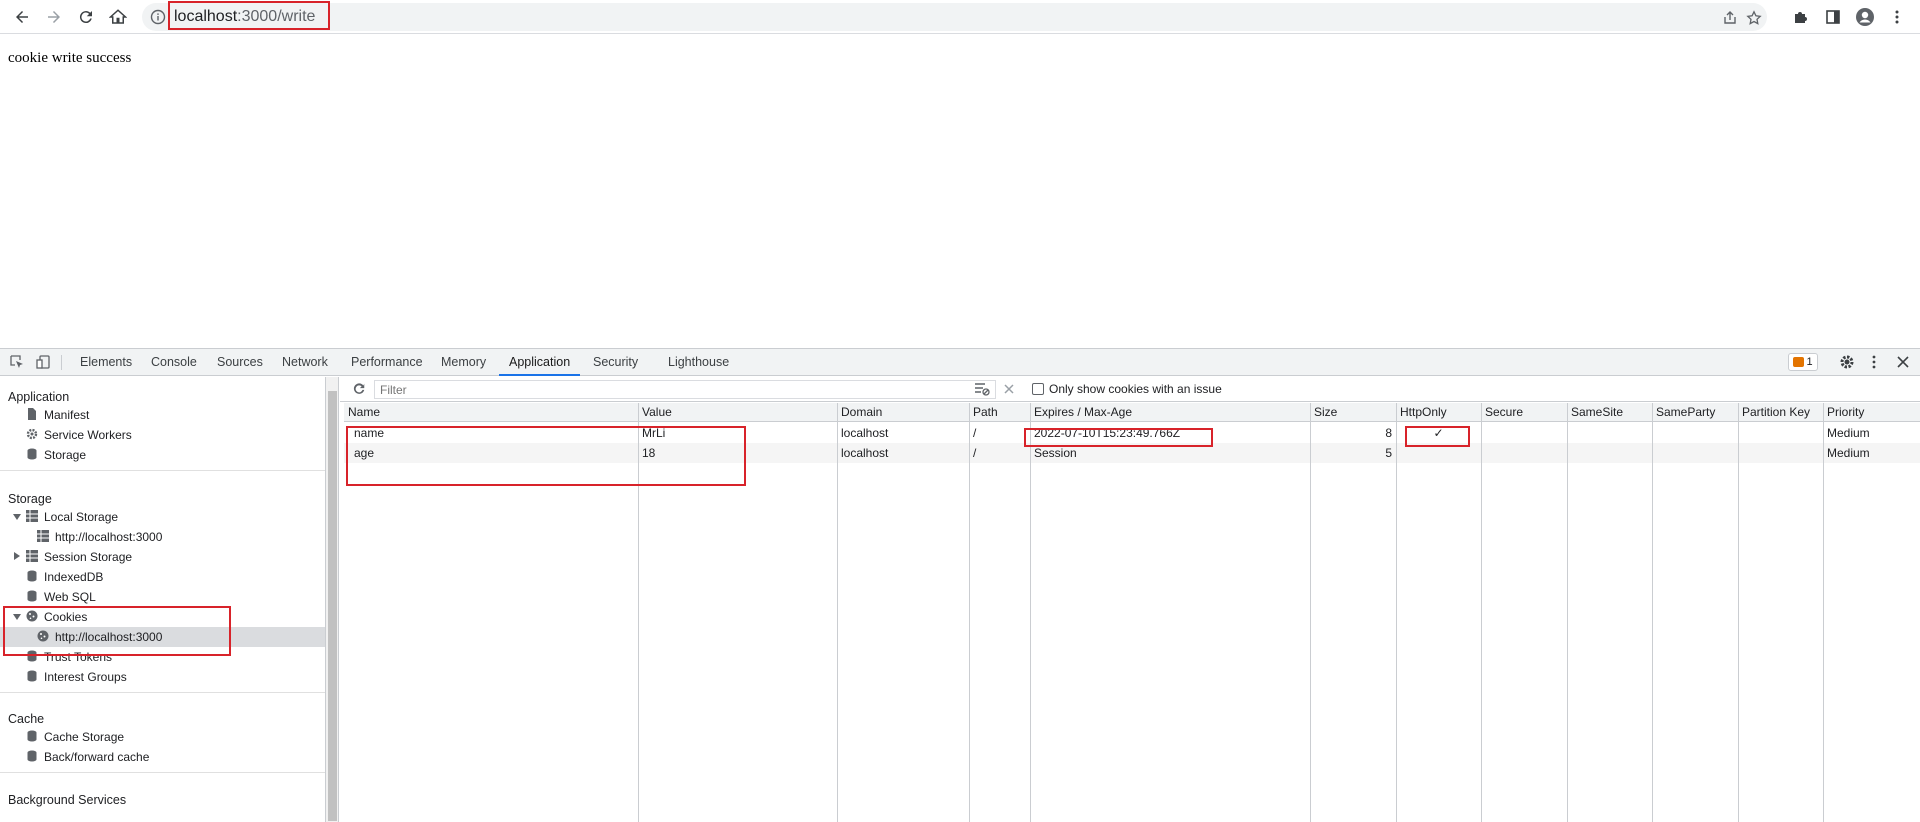  Describe the element at coordinates (75, 737) in the screenshot. I see `sidebar-item-cache-storage: Cache Storage` at that location.